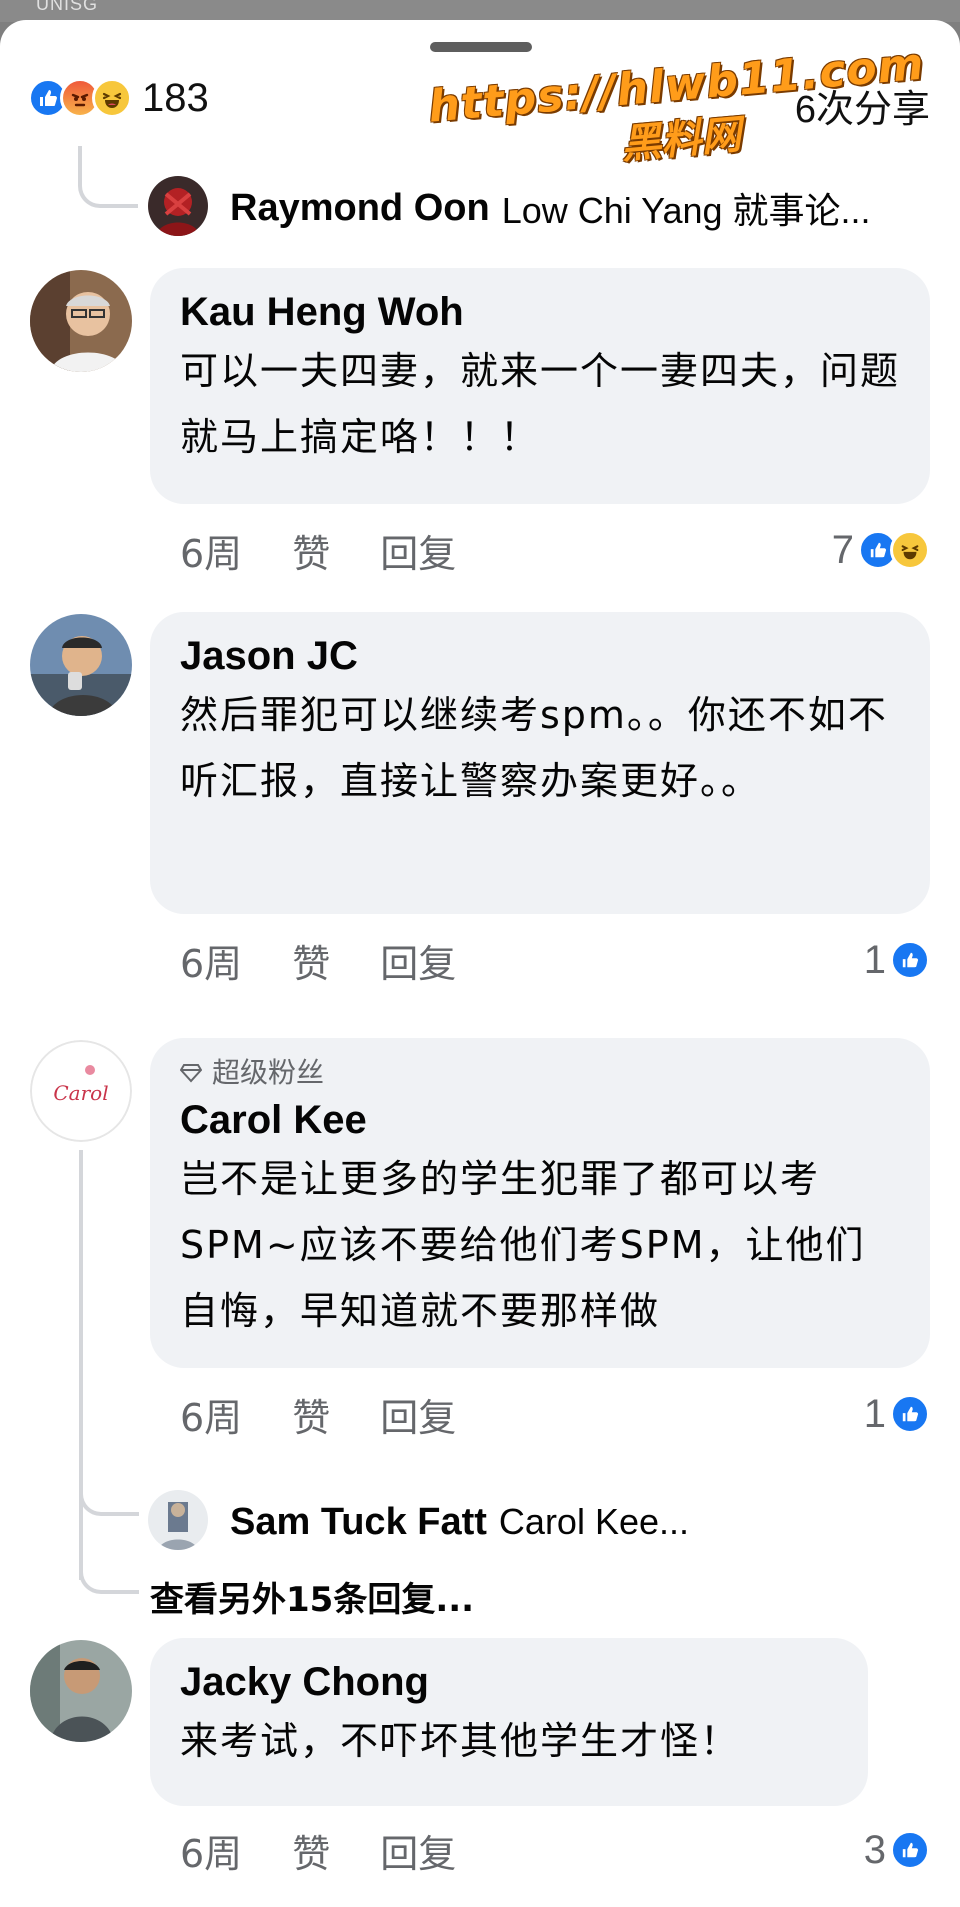 The width and height of the screenshot is (960, 1907). I want to click on carrier-label: UNISG, so click(67, 7).